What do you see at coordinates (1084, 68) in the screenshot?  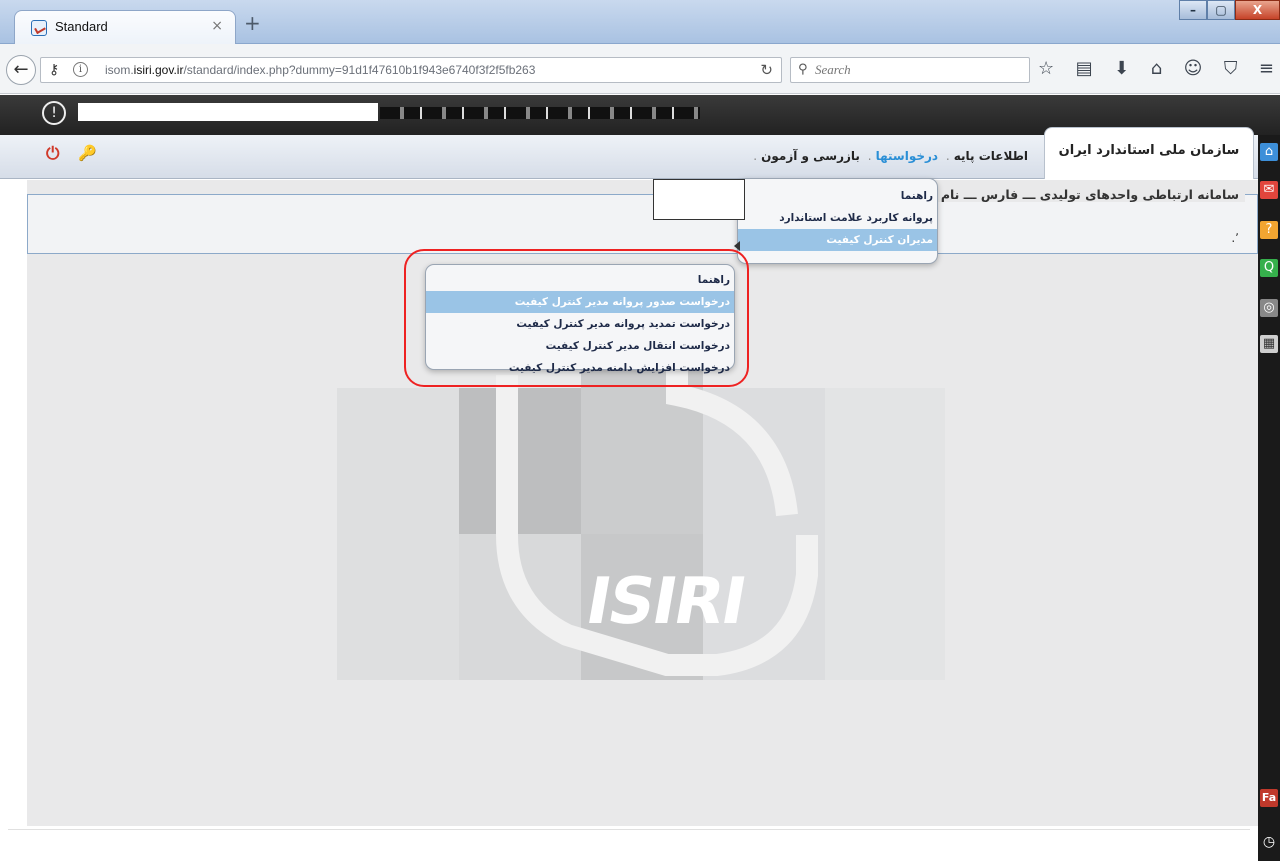 I see `reading-list-icon: ▤` at bounding box center [1084, 68].